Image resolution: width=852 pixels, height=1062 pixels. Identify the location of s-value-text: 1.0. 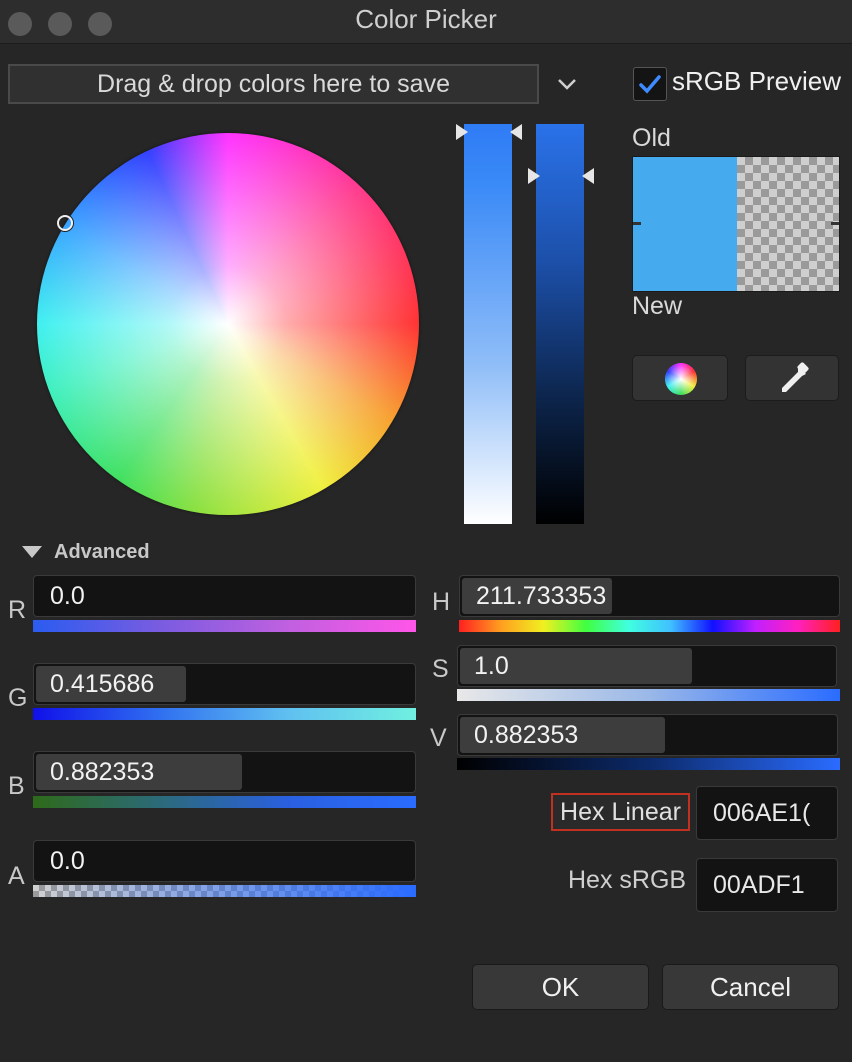
(491, 666).